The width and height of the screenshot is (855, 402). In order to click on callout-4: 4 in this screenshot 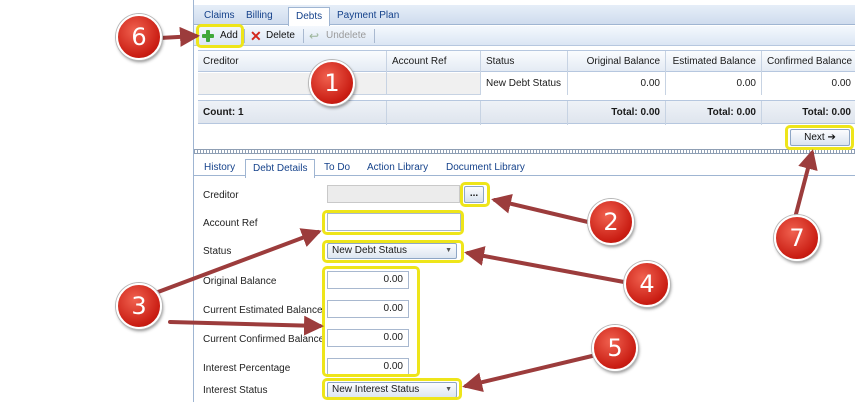, I will do `click(647, 284)`.